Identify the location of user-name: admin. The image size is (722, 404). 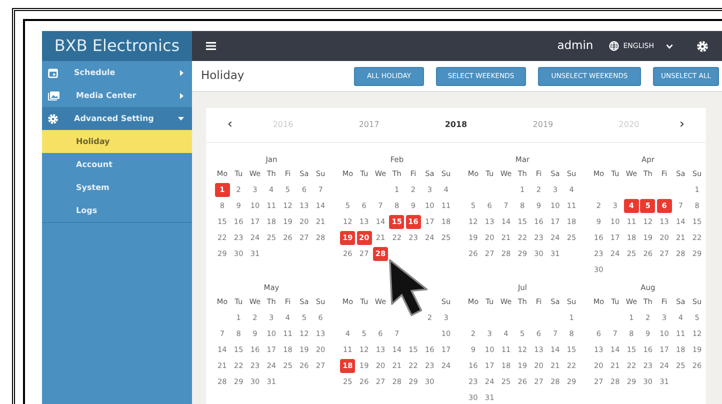
(575, 46).